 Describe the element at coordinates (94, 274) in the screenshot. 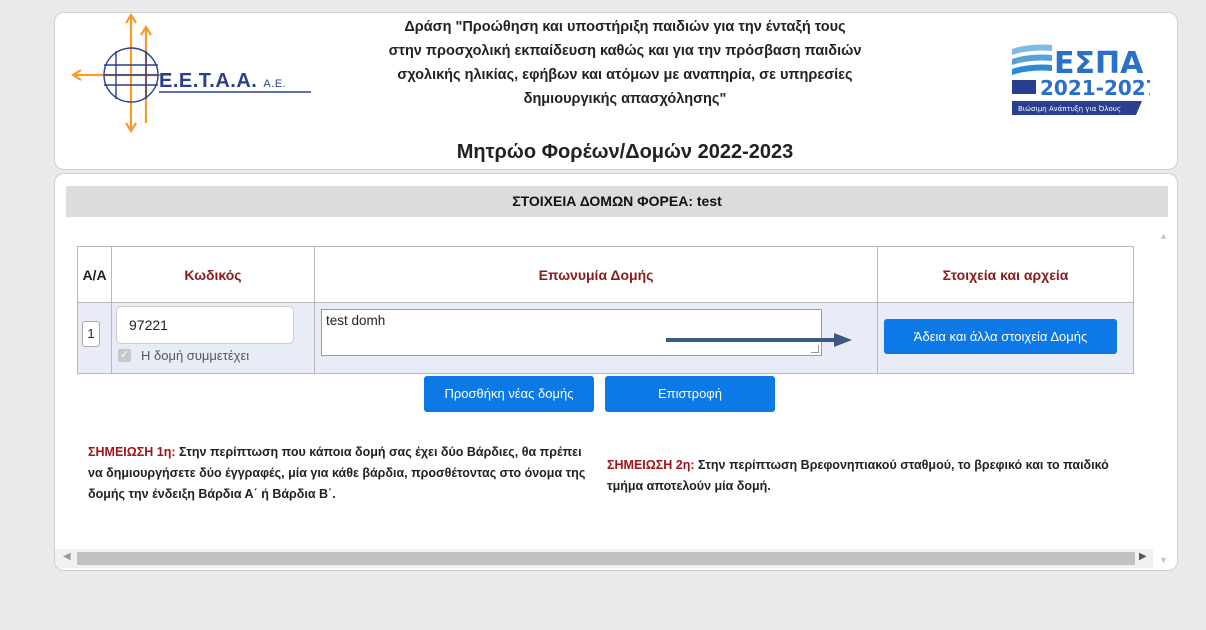

I see `header-aa: Α/Α` at that location.